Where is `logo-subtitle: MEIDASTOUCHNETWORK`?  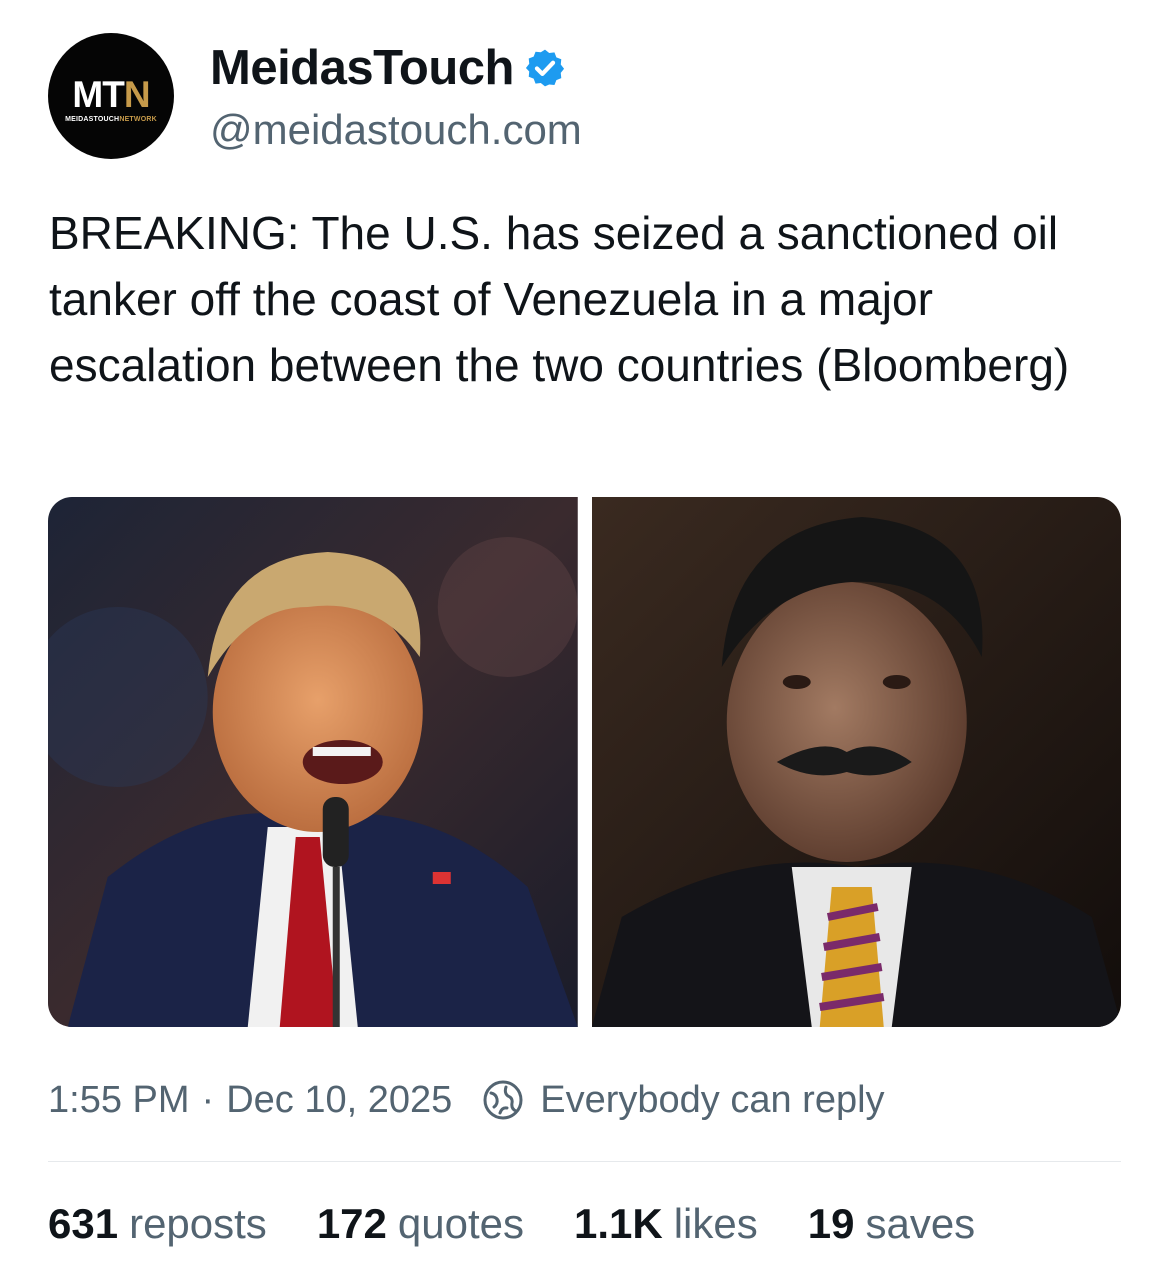 logo-subtitle: MEIDASTOUCHNETWORK is located at coordinates (111, 119).